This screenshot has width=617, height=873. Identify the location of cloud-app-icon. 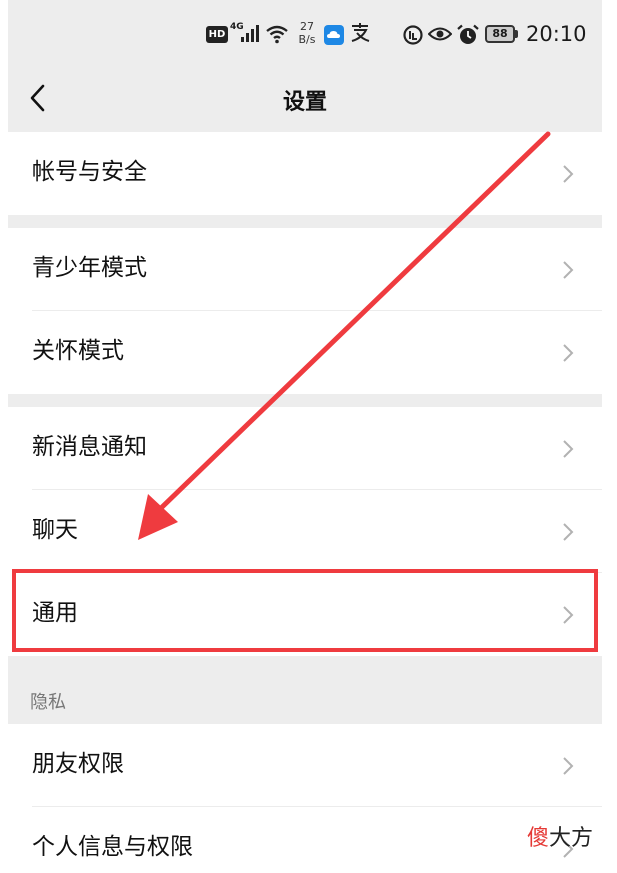
(334, 35).